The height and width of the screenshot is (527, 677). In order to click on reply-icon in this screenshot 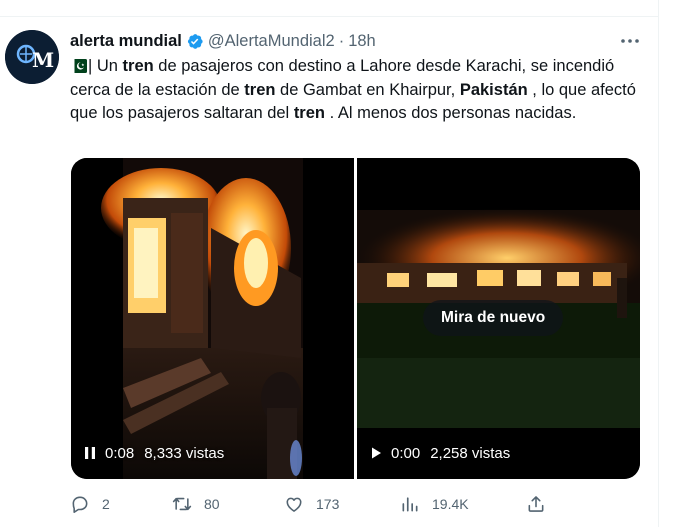, I will do `click(80, 504)`.